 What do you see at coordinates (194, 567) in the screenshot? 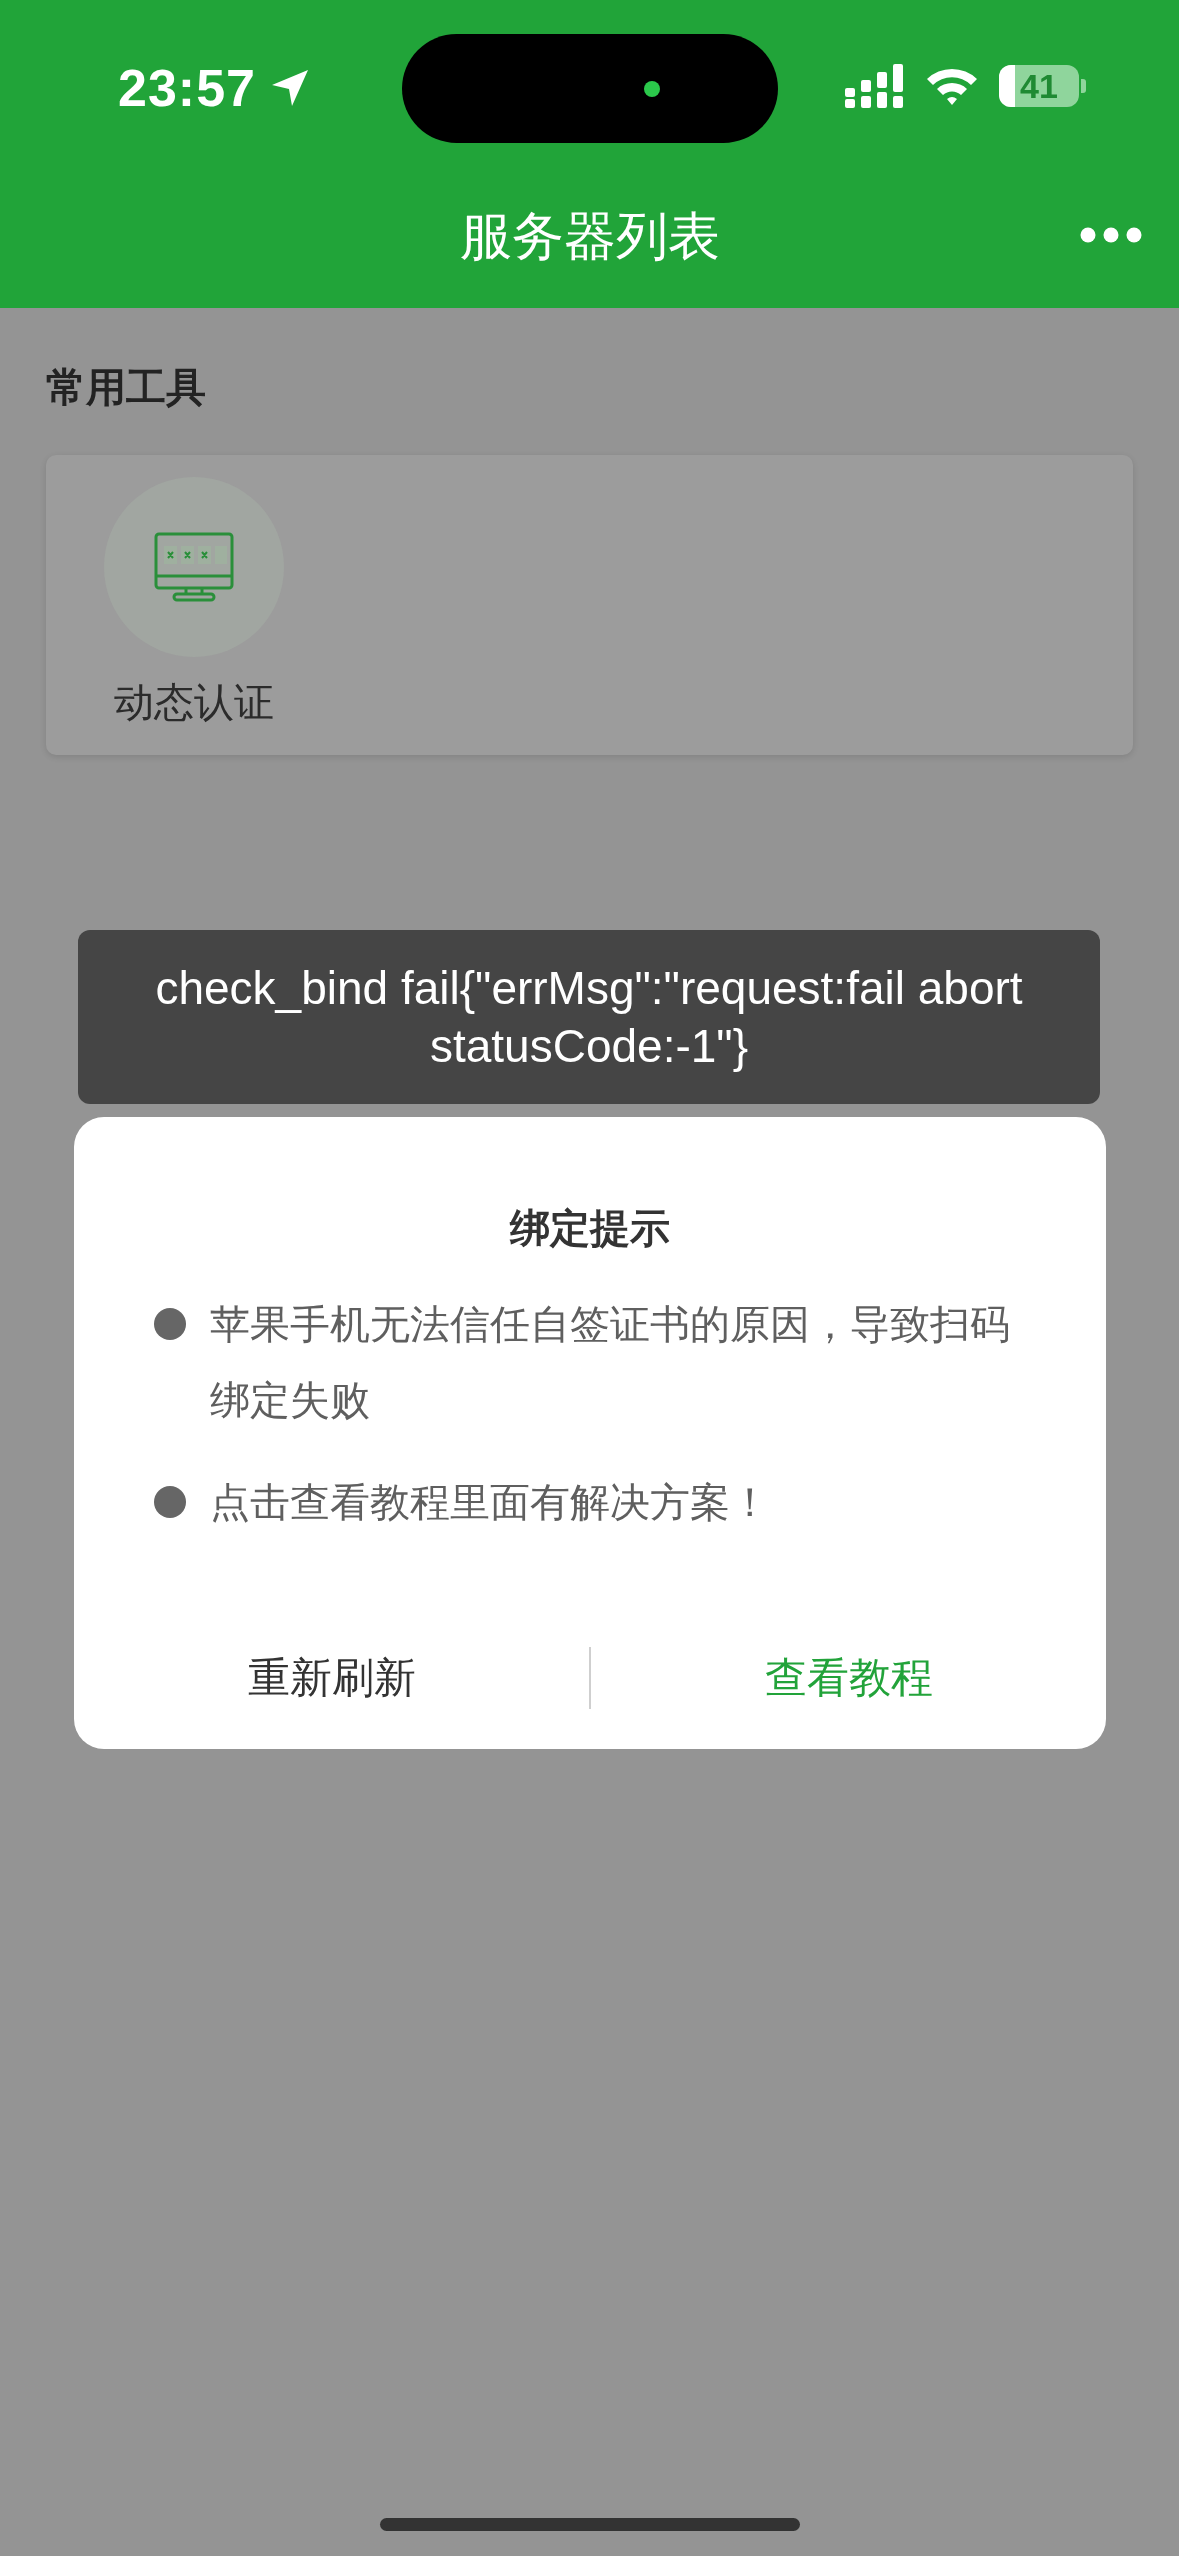
I see `monitor-icon` at bounding box center [194, 567].